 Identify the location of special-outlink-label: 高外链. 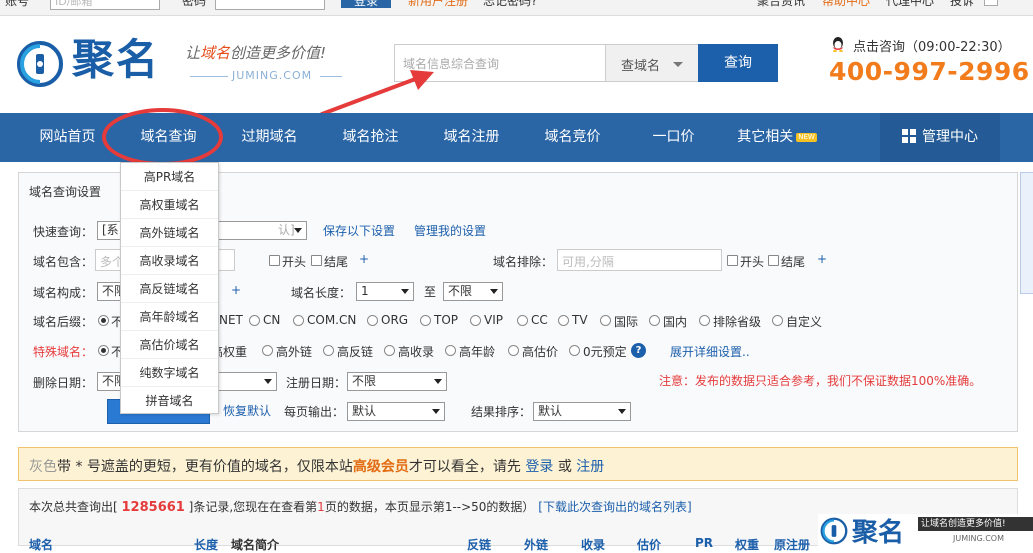
(294, 352).